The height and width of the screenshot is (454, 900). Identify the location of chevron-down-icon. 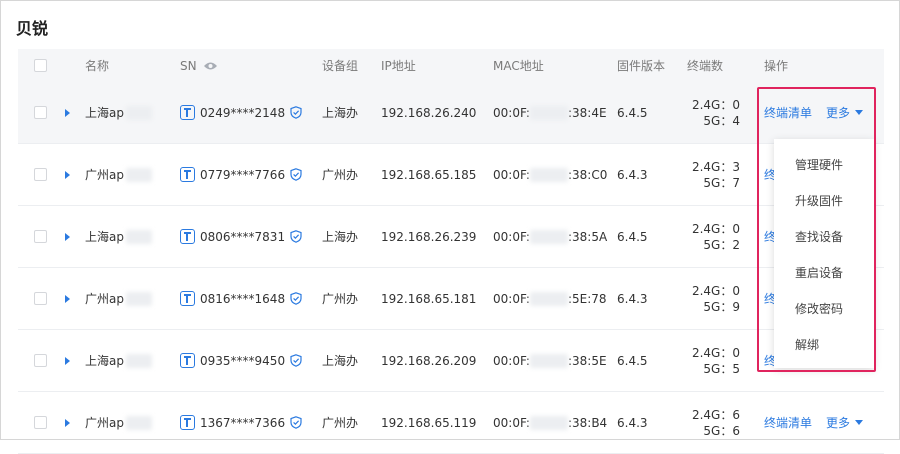
(859, 112).